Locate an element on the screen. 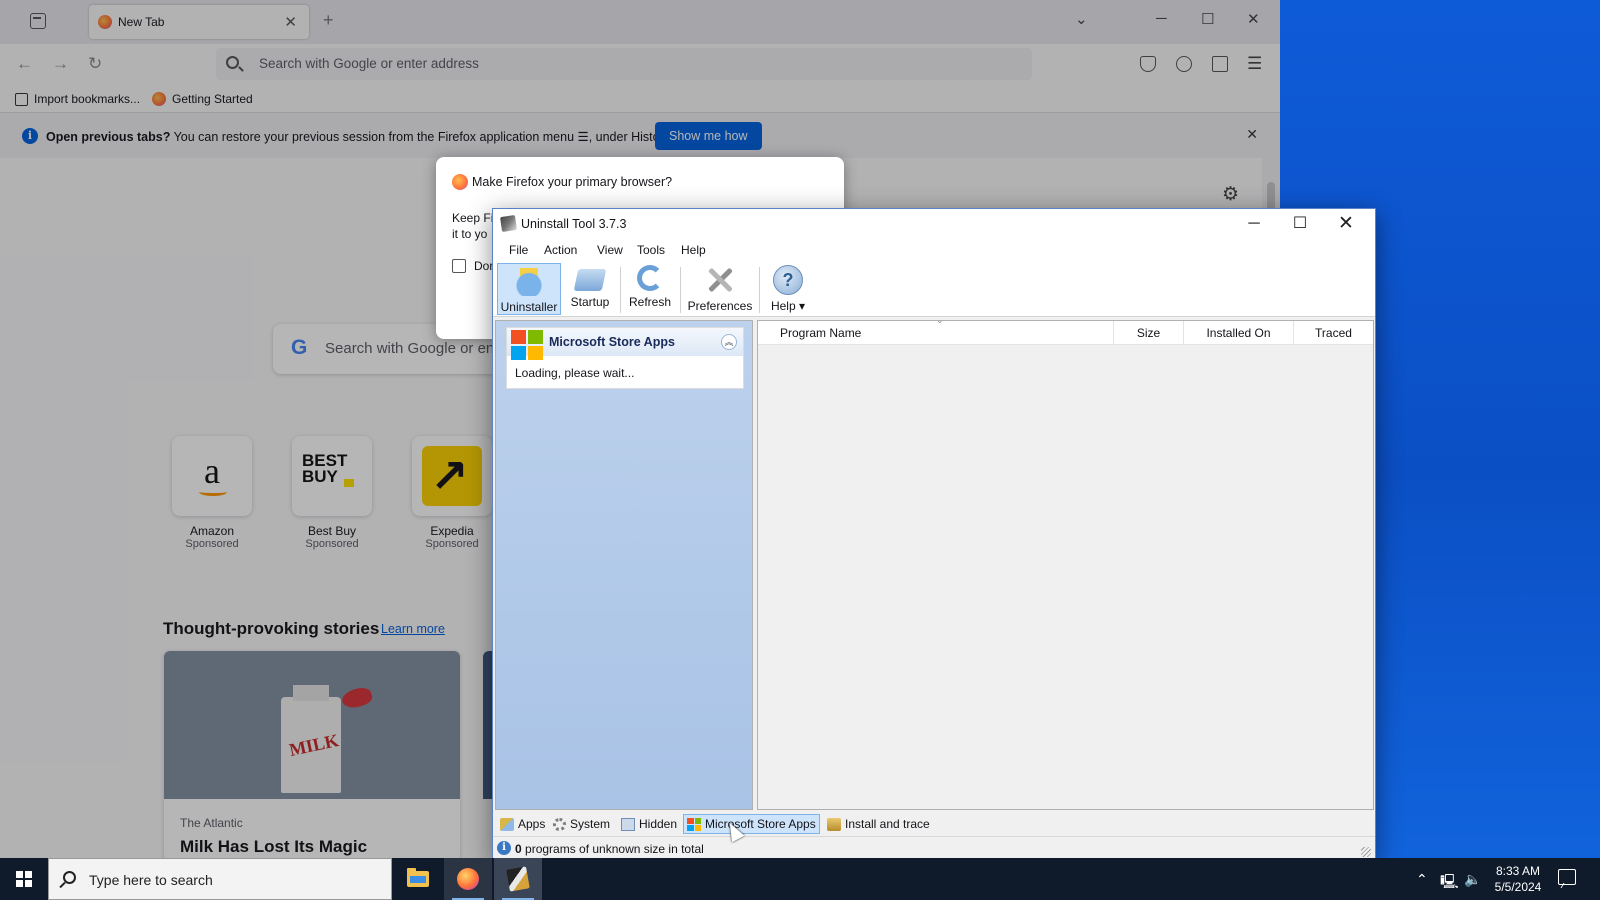 The width and height of the screenshot is (1600, 900). menu-view: View is located at coordinates (610, 250).